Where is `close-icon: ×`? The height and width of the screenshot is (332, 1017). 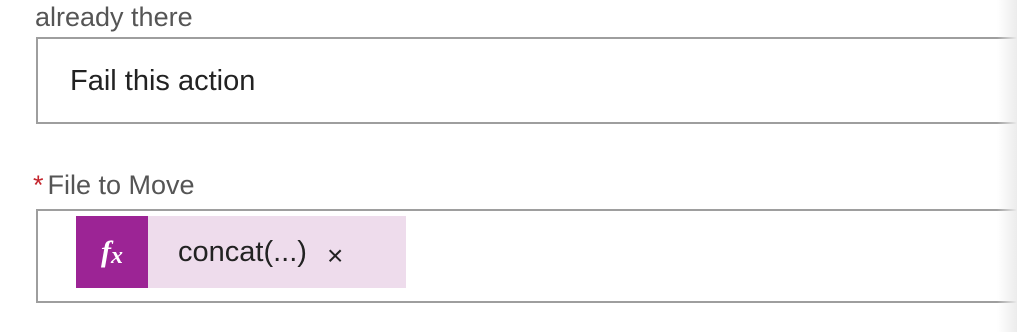
close-icon: × is located at coordinates (335, 256).